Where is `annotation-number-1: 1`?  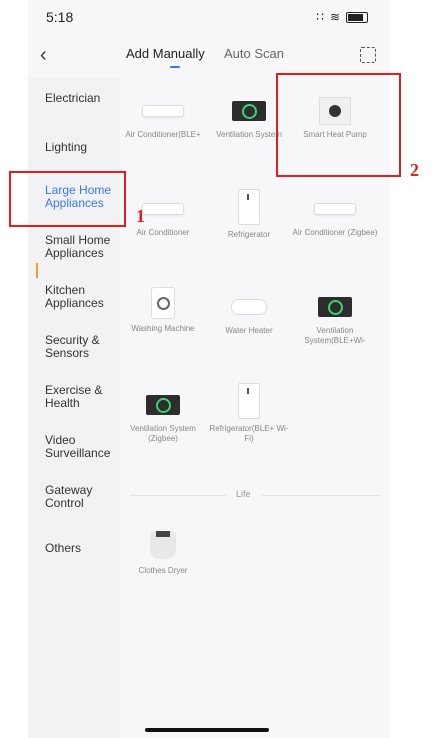
annotation-number-1: 1 is located at coordinates (140, 216).